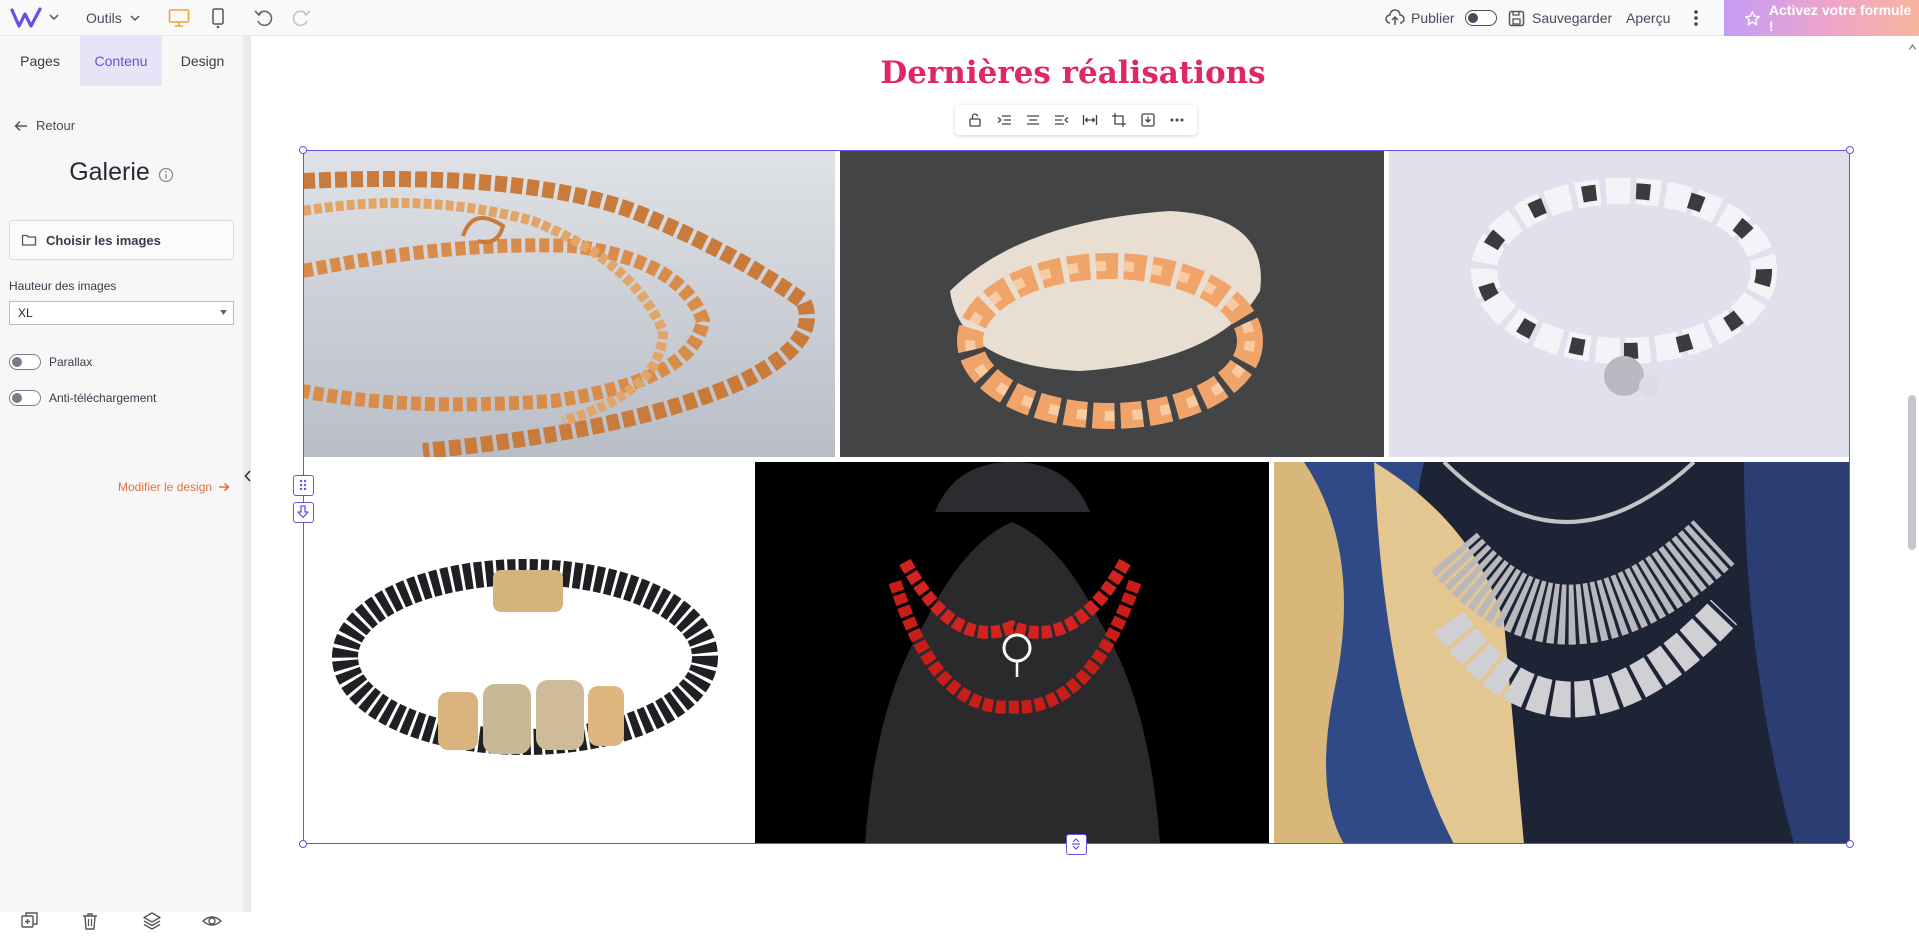 Image resolution: width=1919 pixels, height=947 pixels. Describe the element at coordinates (1072, 73) in the screenshot. I see `section-title: Dernières réalisations` at that location.